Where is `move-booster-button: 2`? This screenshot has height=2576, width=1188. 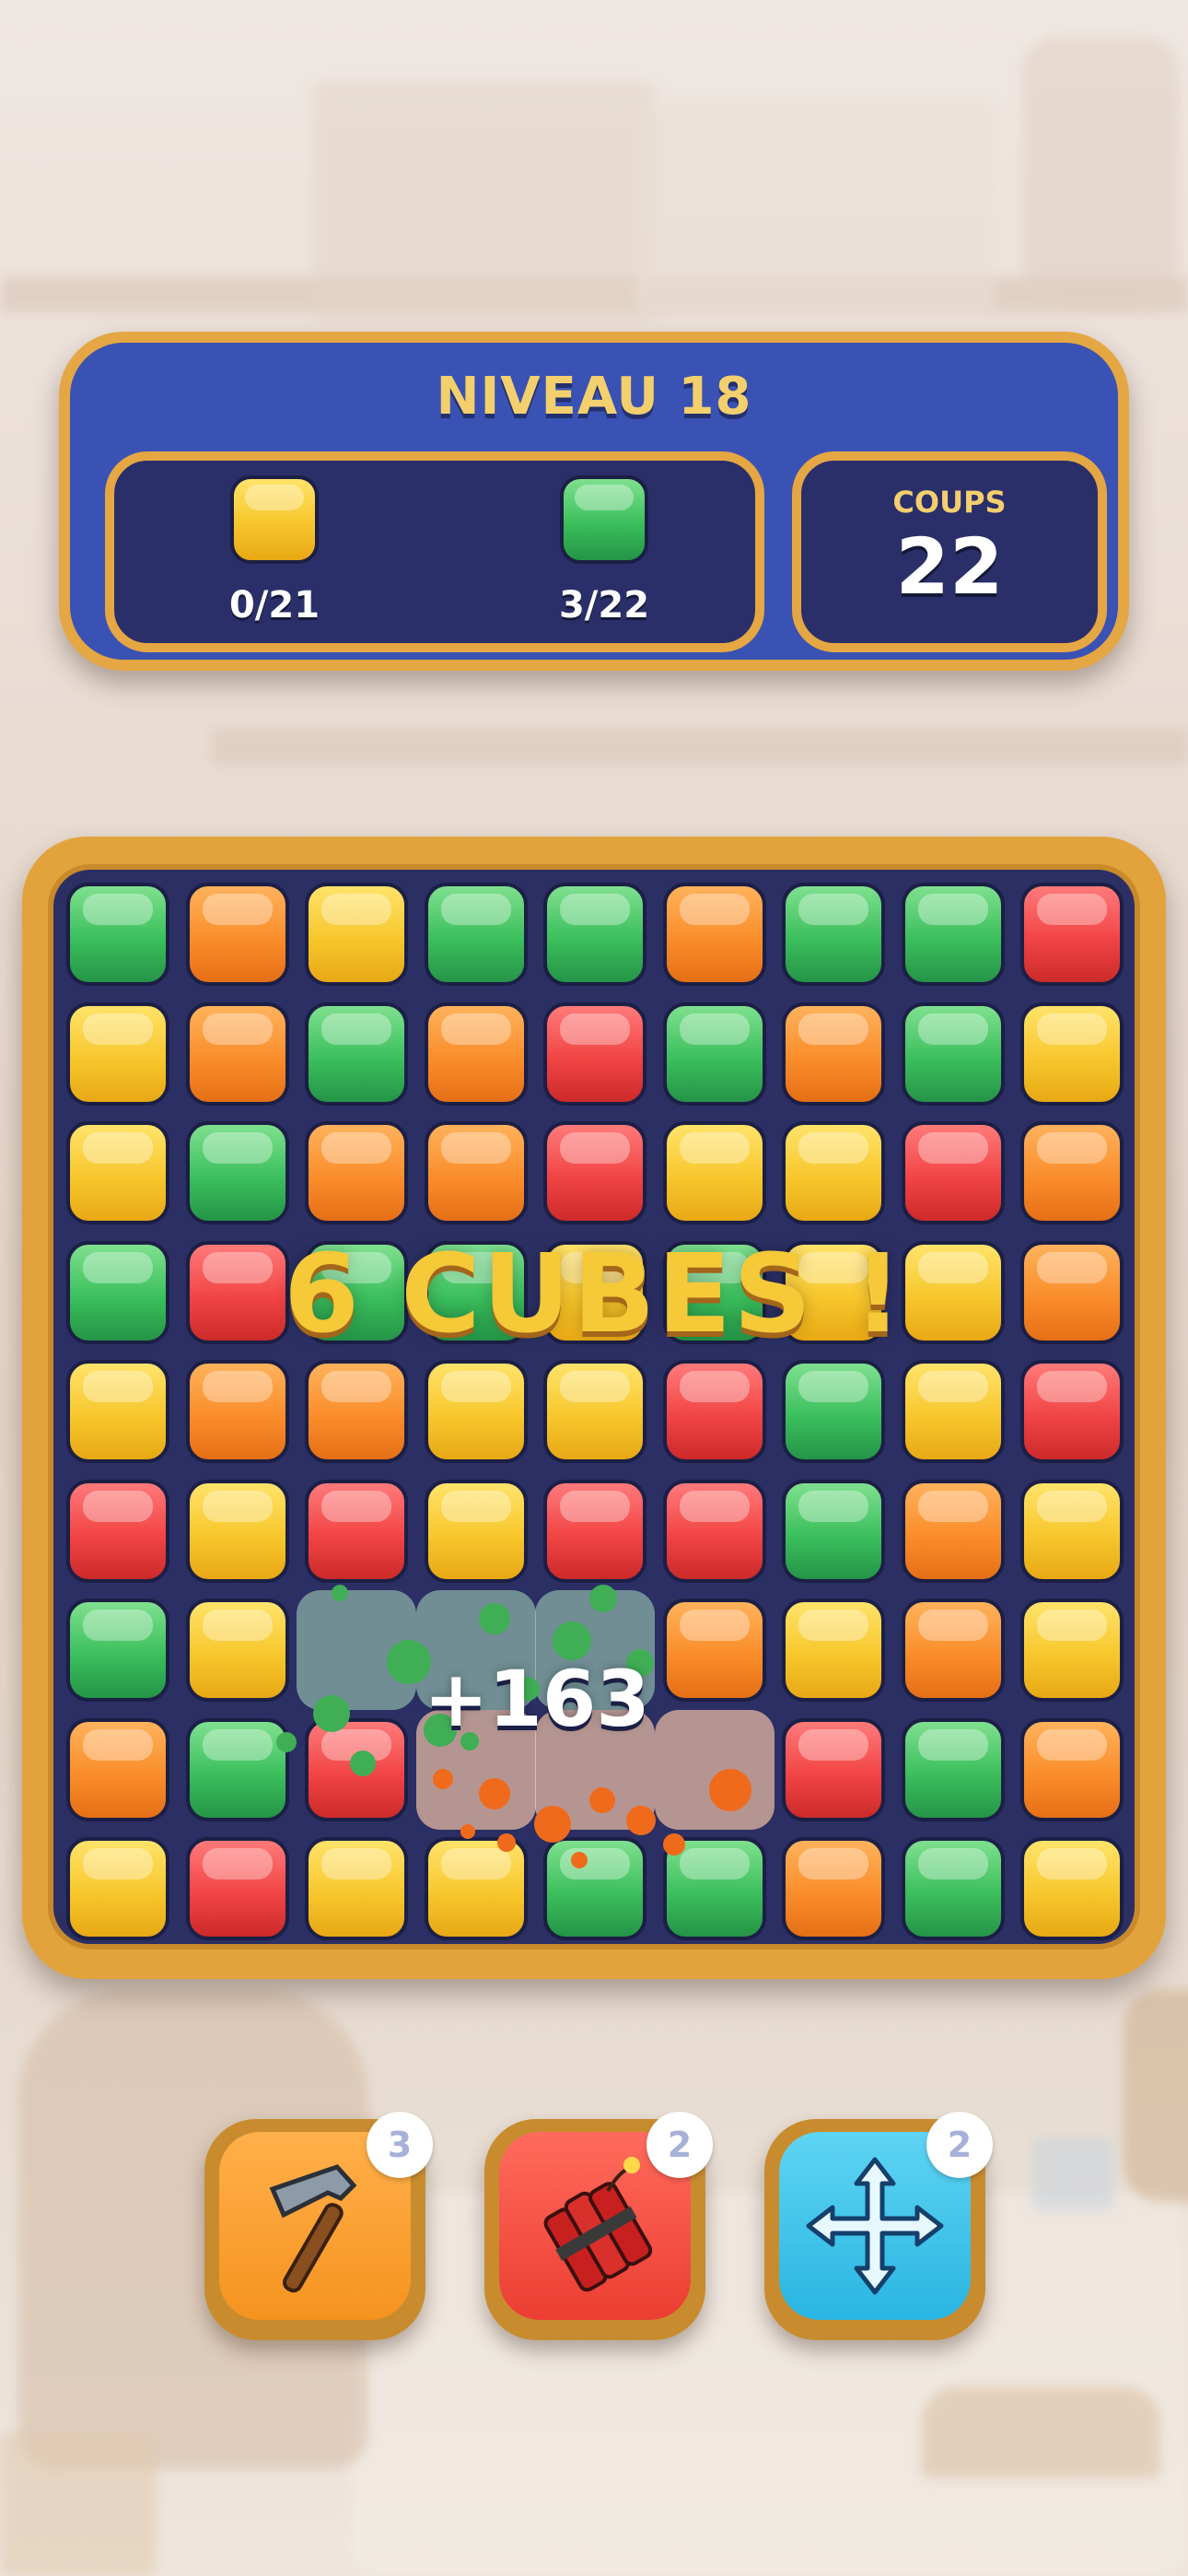
move-booster-button: 2 is located at coordinates (878, 2226).